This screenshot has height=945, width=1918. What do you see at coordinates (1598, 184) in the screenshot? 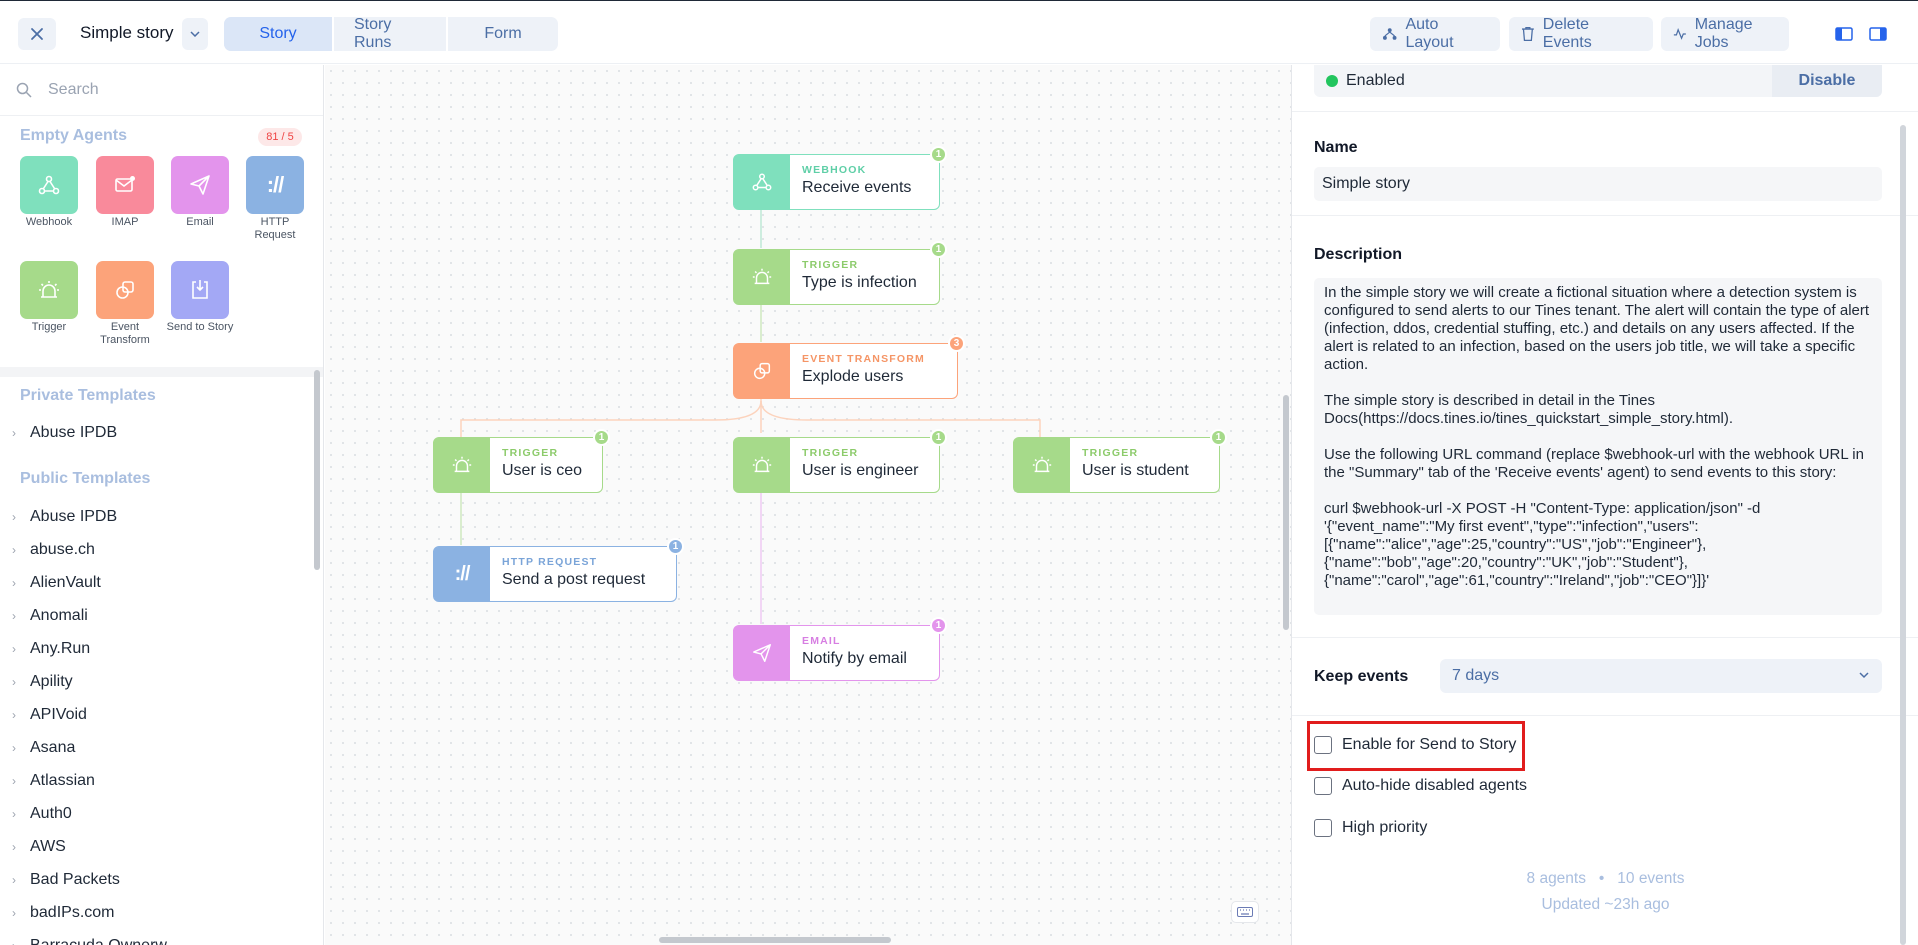
I see `name-input: Simple story` at bounding box center [1598, 184].